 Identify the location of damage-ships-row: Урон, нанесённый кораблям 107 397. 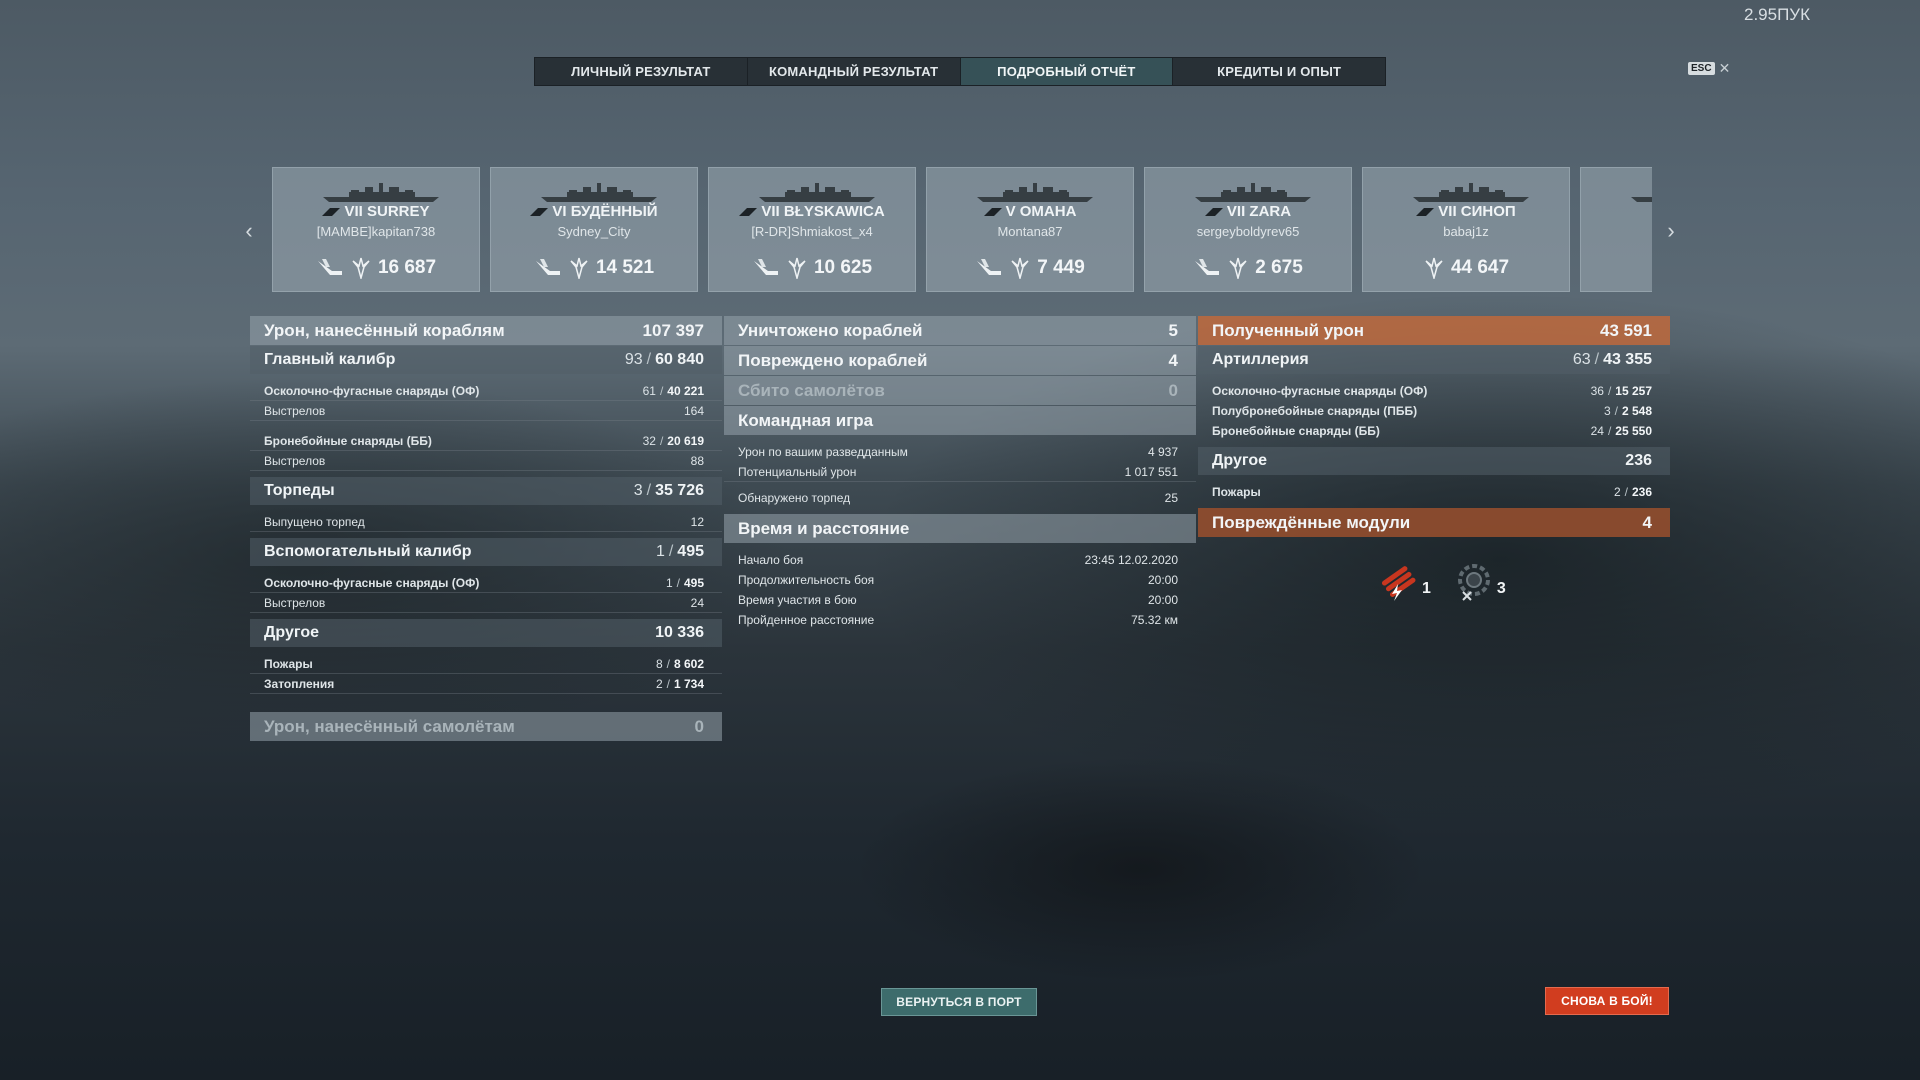
(486, 330).